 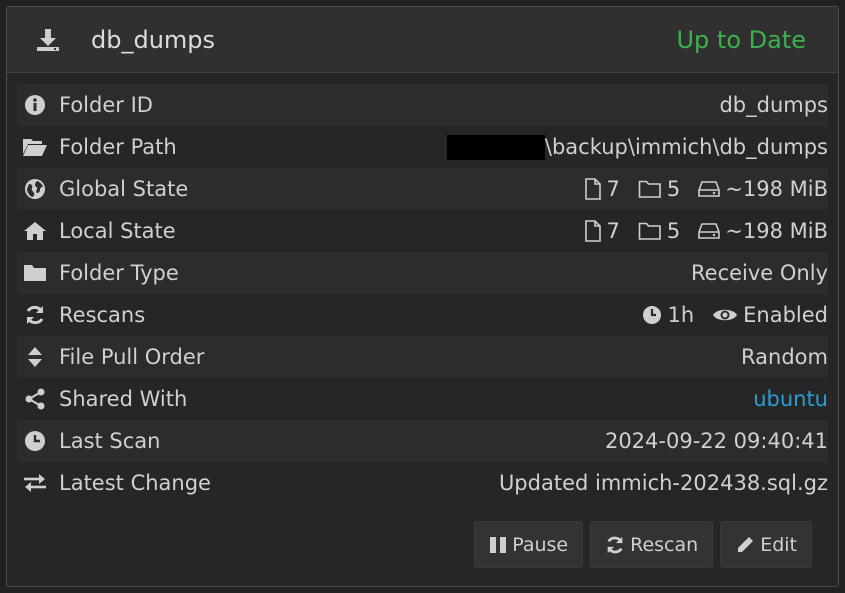 I want to click on rescan-button: Rescan, so click(x=652, y=544).